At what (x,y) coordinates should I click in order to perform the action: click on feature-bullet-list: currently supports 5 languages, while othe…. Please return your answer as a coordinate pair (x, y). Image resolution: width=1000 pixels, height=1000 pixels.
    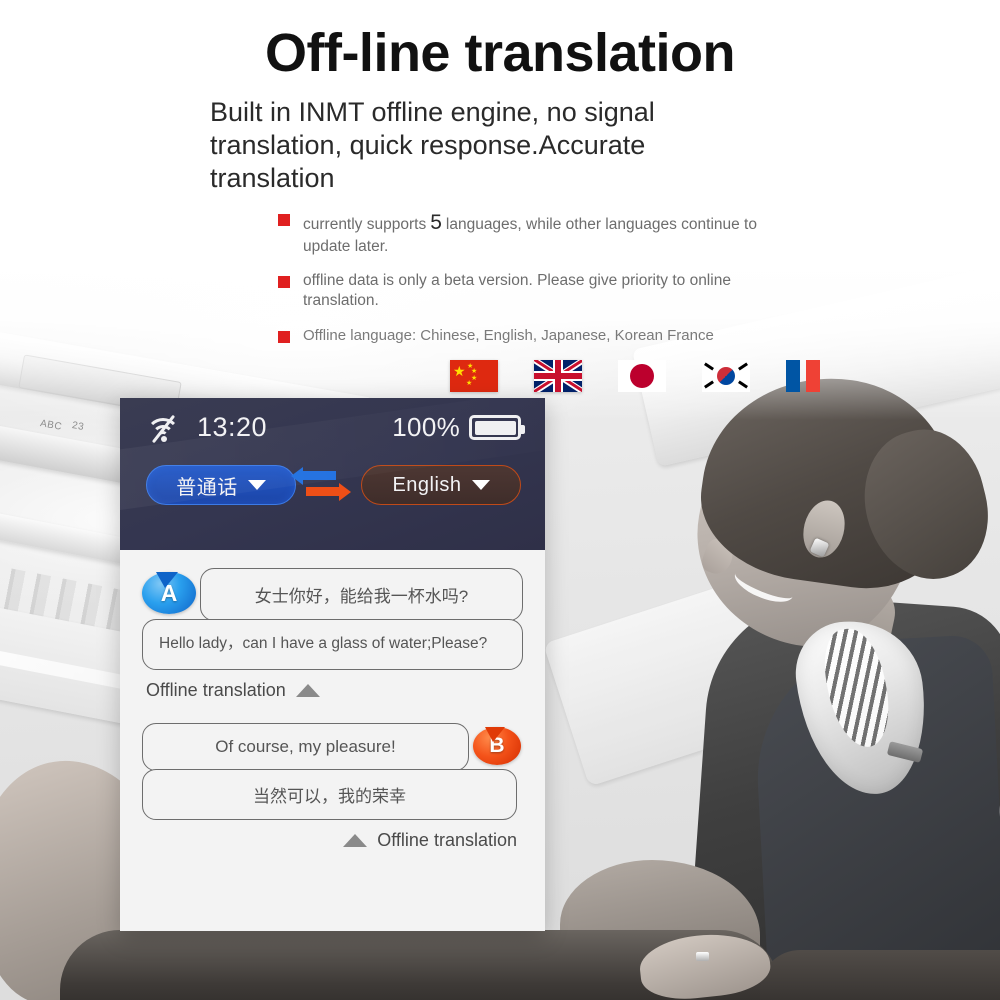
    Looking at the image, I should click on (518, 277).